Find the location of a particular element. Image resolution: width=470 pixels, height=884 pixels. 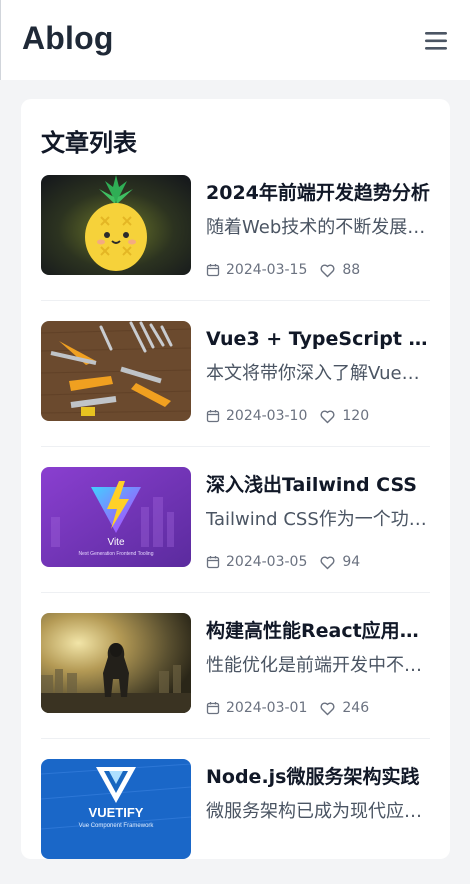

vite-tagline: Next Generation Frontend Tooling is located at coordinates (116, 554).